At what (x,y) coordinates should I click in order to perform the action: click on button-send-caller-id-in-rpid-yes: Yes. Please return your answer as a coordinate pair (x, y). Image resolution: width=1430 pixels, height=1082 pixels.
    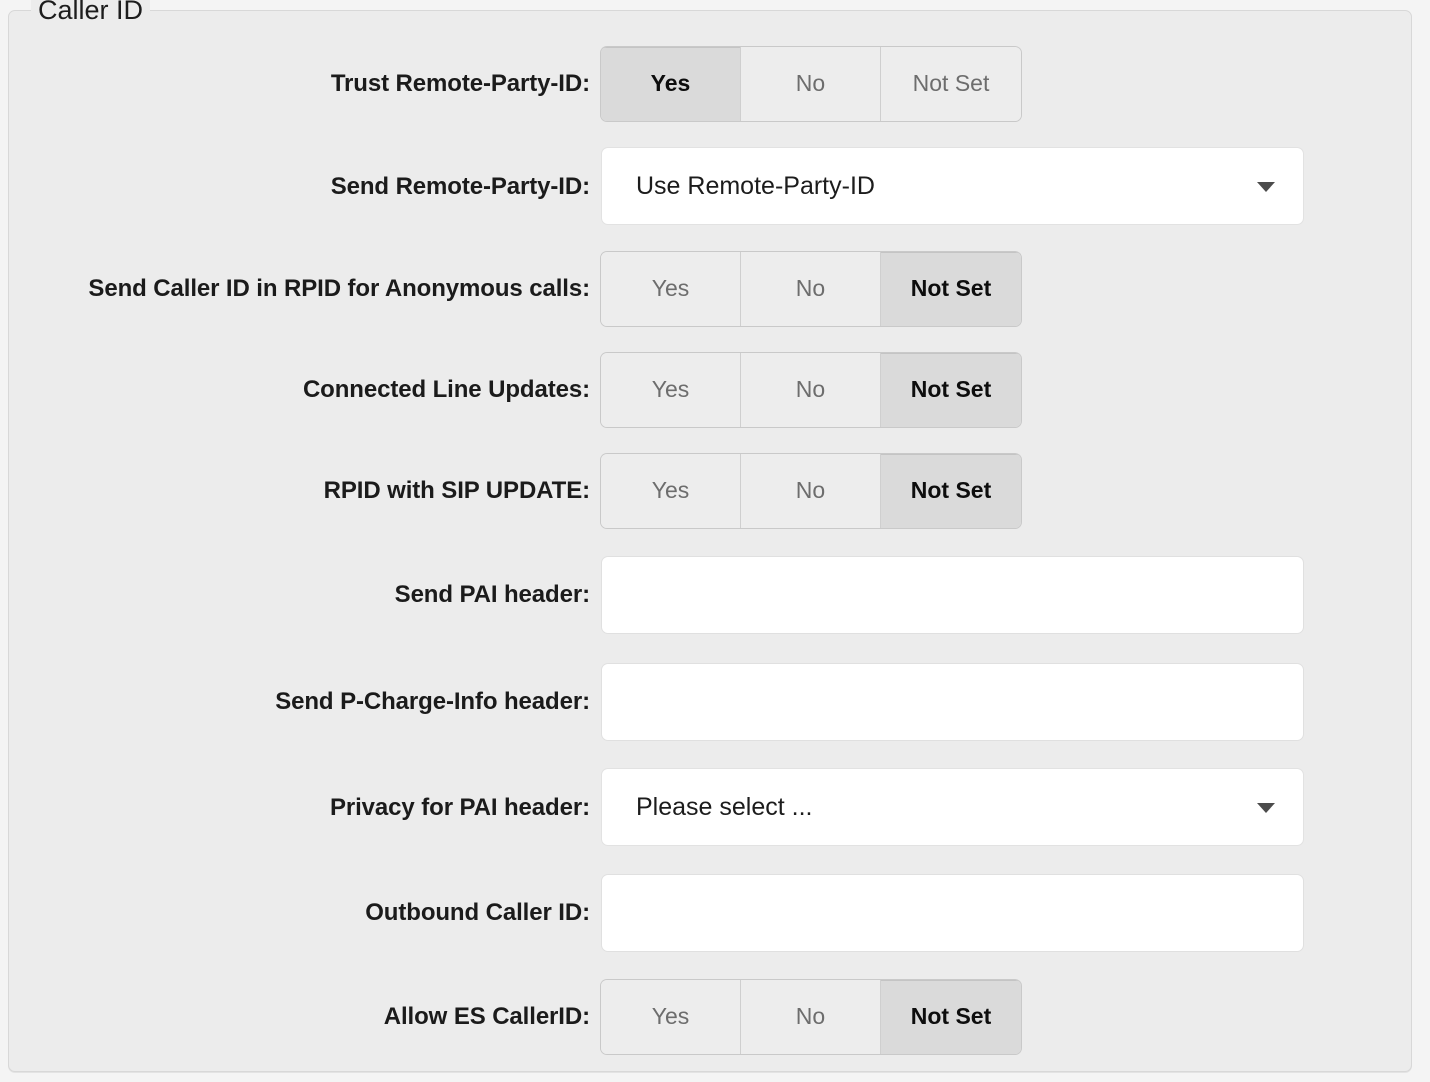
    Looking at the image, I should click on (671, 288).